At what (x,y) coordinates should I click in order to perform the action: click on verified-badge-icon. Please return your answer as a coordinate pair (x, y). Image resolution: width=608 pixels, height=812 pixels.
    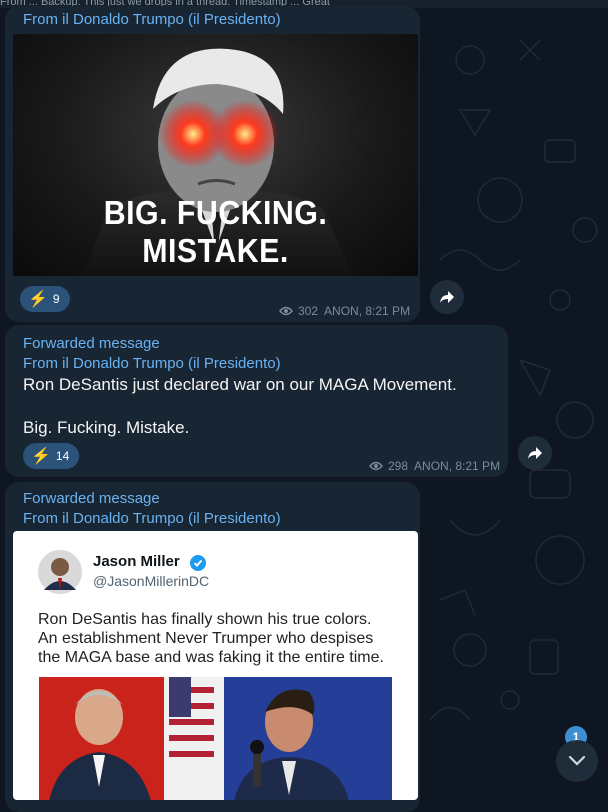
    Looking at the image, I should click on (198, 563).